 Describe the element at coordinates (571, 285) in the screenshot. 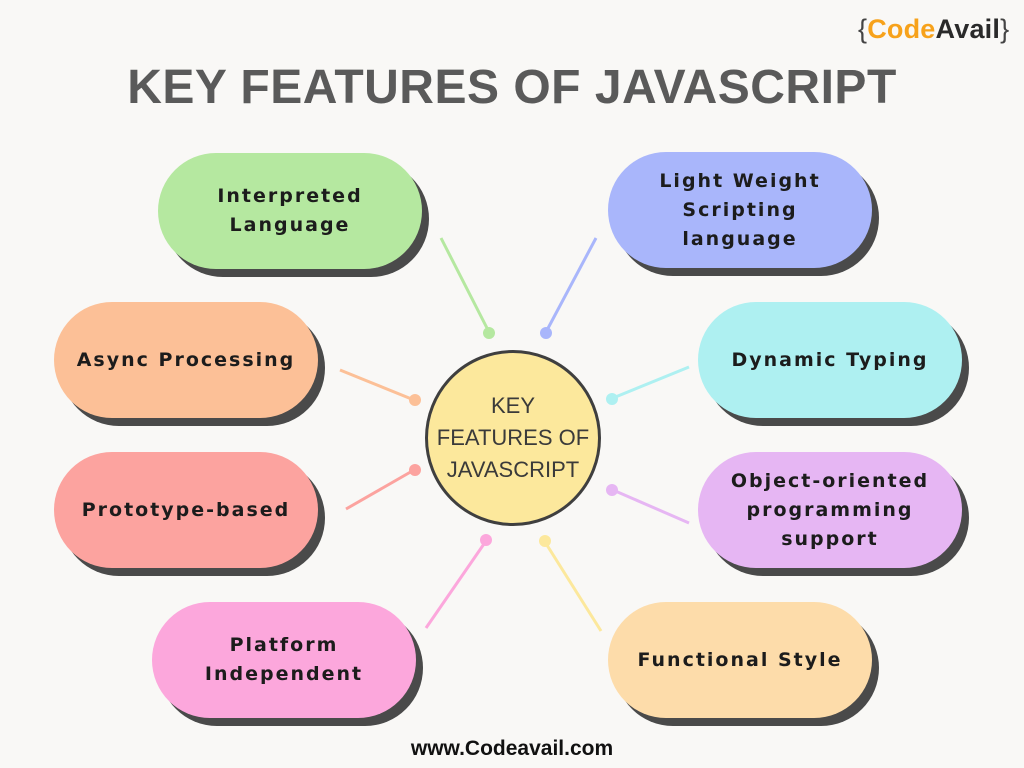

I see `connector-light-weight-scripting` at that location.